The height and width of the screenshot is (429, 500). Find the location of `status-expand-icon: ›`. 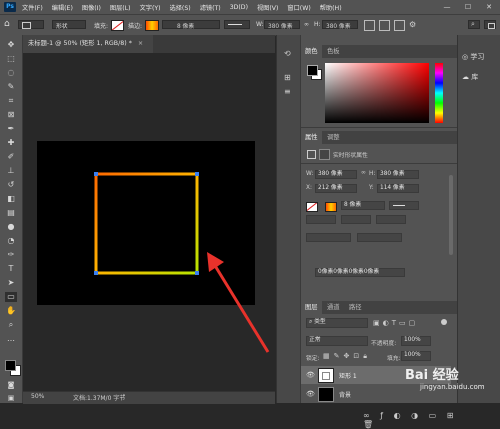

status-expand-icon: › is located at coordinates (124, 395).